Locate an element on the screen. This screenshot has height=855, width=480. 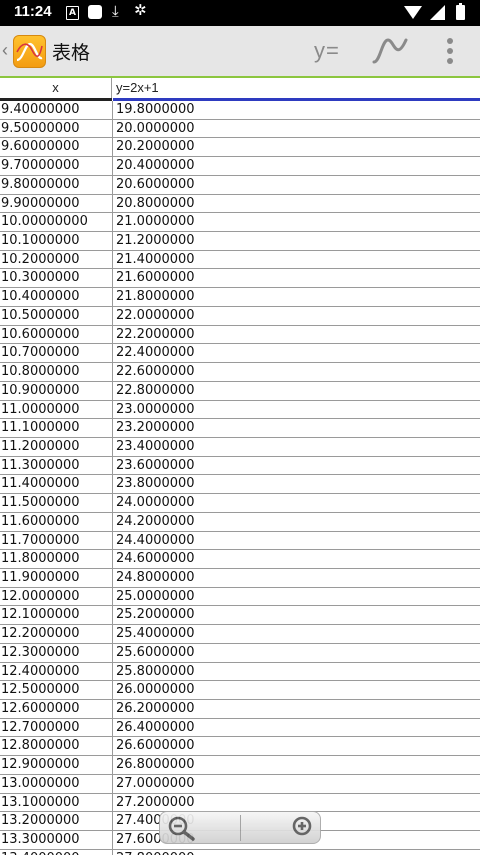
cell-y-value: 24.6000000 is located at coordinates (155, 559).